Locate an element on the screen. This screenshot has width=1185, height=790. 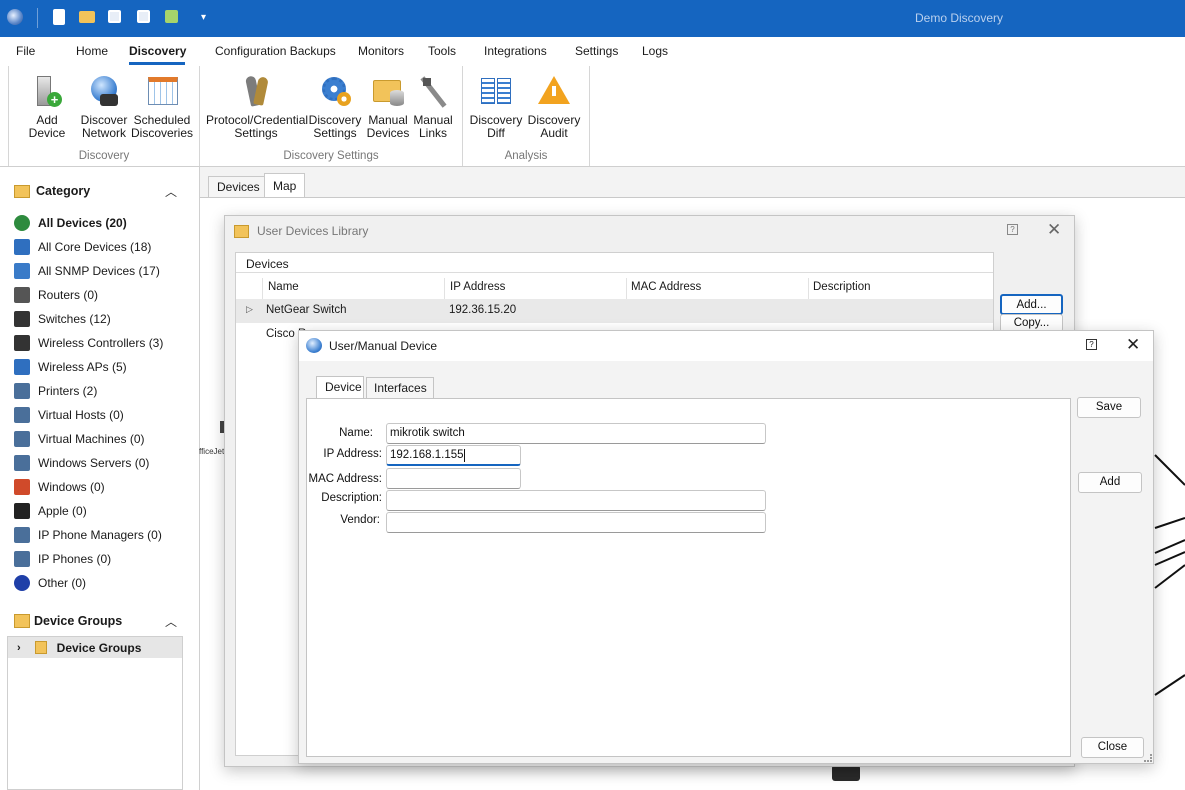
add-device-icon: + is located at coordinates (47, 91).